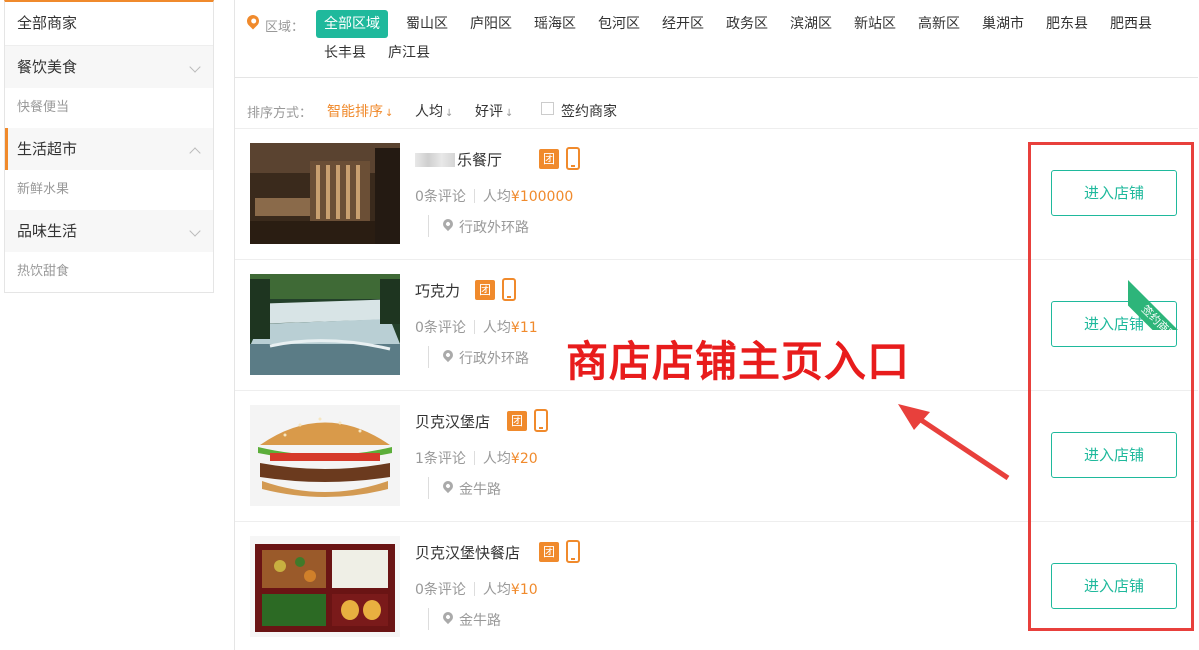 The height and width of the screenshot is (650, 1199). What do you see at coordinates (747, 24) in the screenshot?
I see `region-option: 政务区` at bounding box center [747, 24].